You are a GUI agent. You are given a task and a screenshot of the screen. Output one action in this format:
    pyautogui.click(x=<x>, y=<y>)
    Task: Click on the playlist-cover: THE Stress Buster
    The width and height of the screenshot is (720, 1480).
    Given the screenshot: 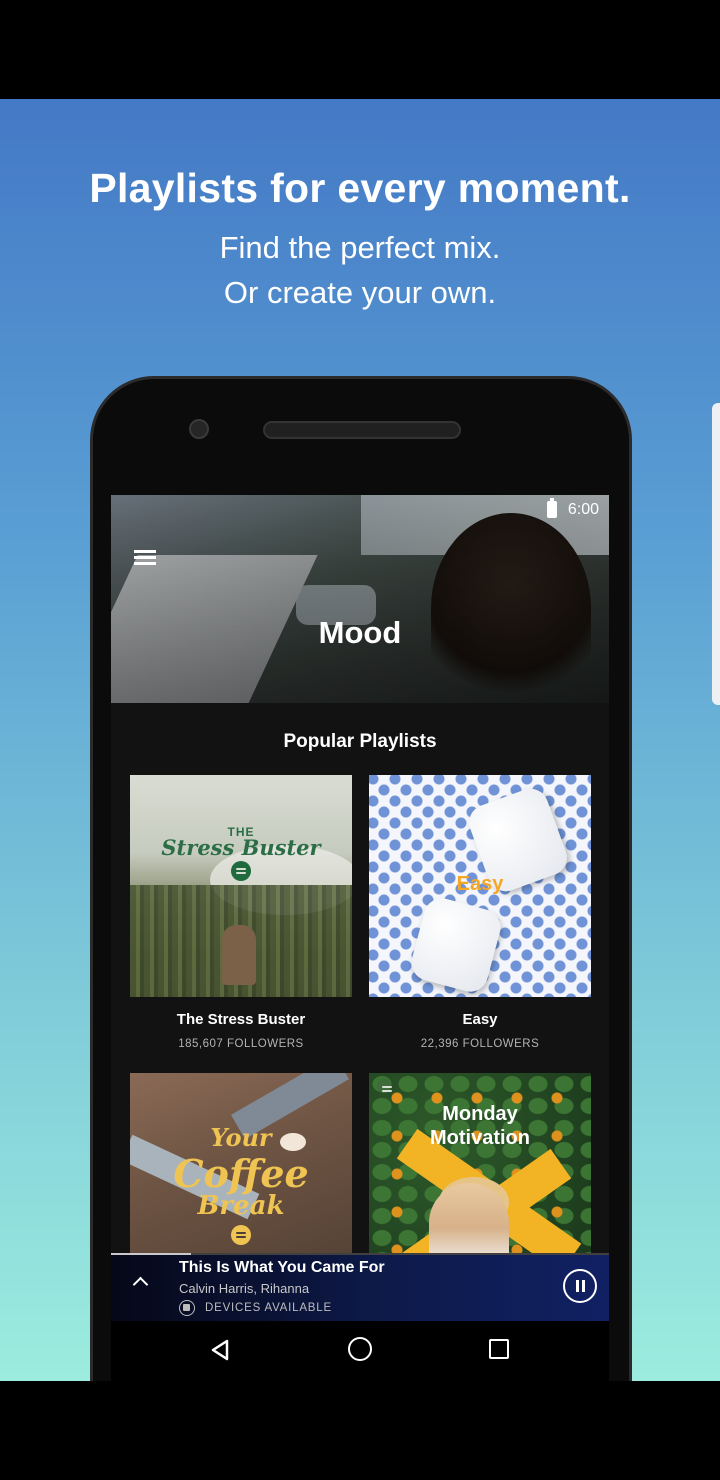 What is the action you would take?
    pyautogui.click(x=241, y=886)
    